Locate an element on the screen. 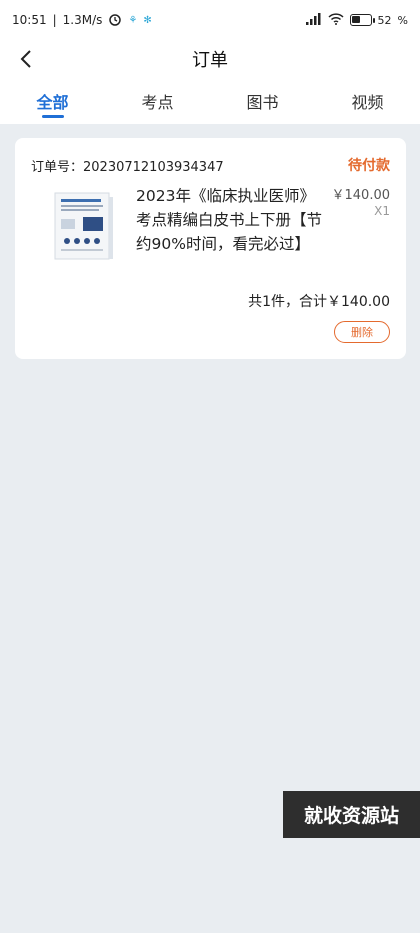 This screenshot has width=420, height=933. status-speed: 1.3M/s is located at coordinates (82, 20).